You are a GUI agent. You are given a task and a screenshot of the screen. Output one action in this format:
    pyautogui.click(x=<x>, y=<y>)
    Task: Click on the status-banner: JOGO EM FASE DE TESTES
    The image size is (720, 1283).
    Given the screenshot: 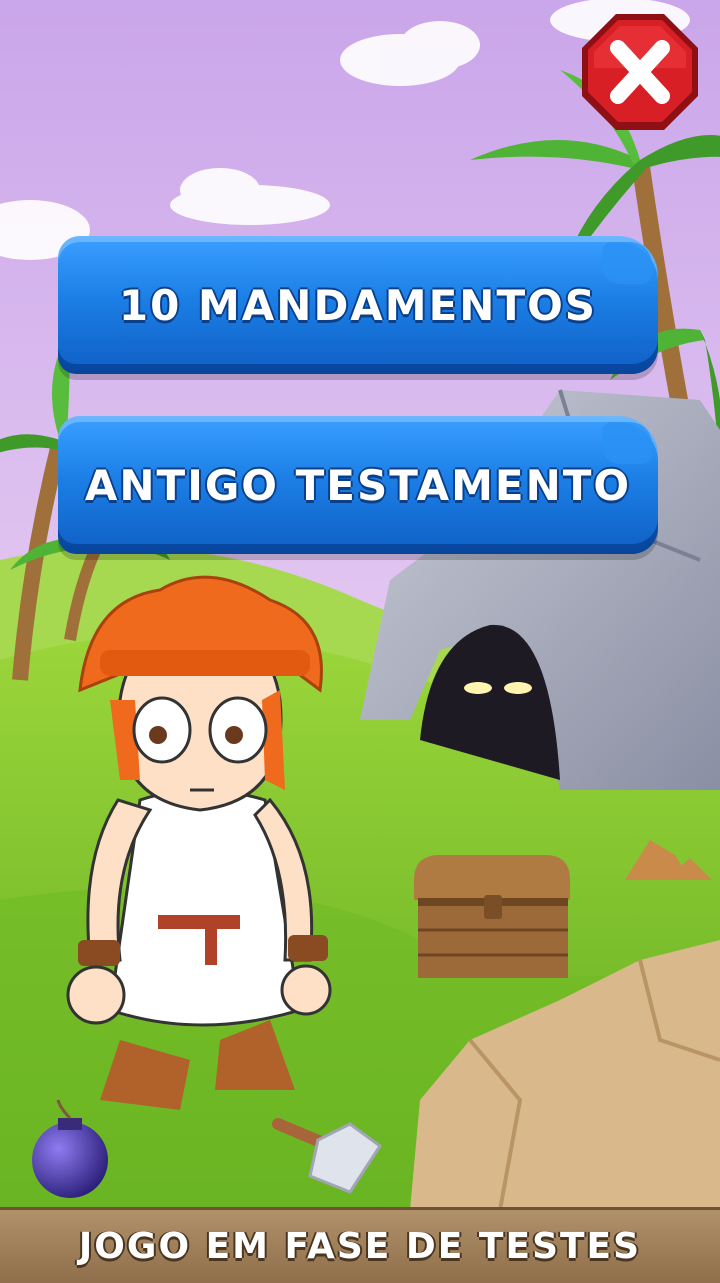 What is the action you would take?
    pyautogui.click(x=360, y=1245)
    